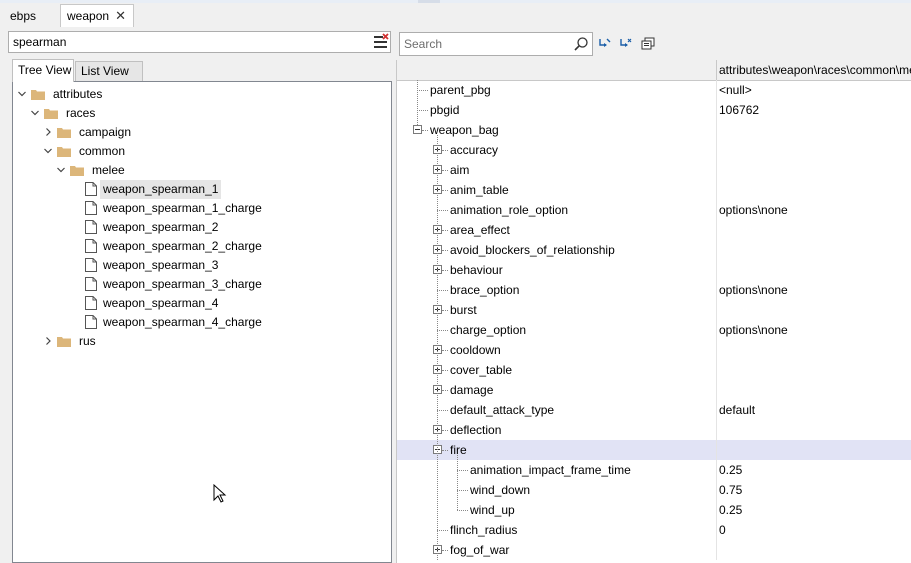  What do you see at coordinates (480, 550) in the screenshot?
I see `property-name: fog_of_war` at bounding box center [480, 550].